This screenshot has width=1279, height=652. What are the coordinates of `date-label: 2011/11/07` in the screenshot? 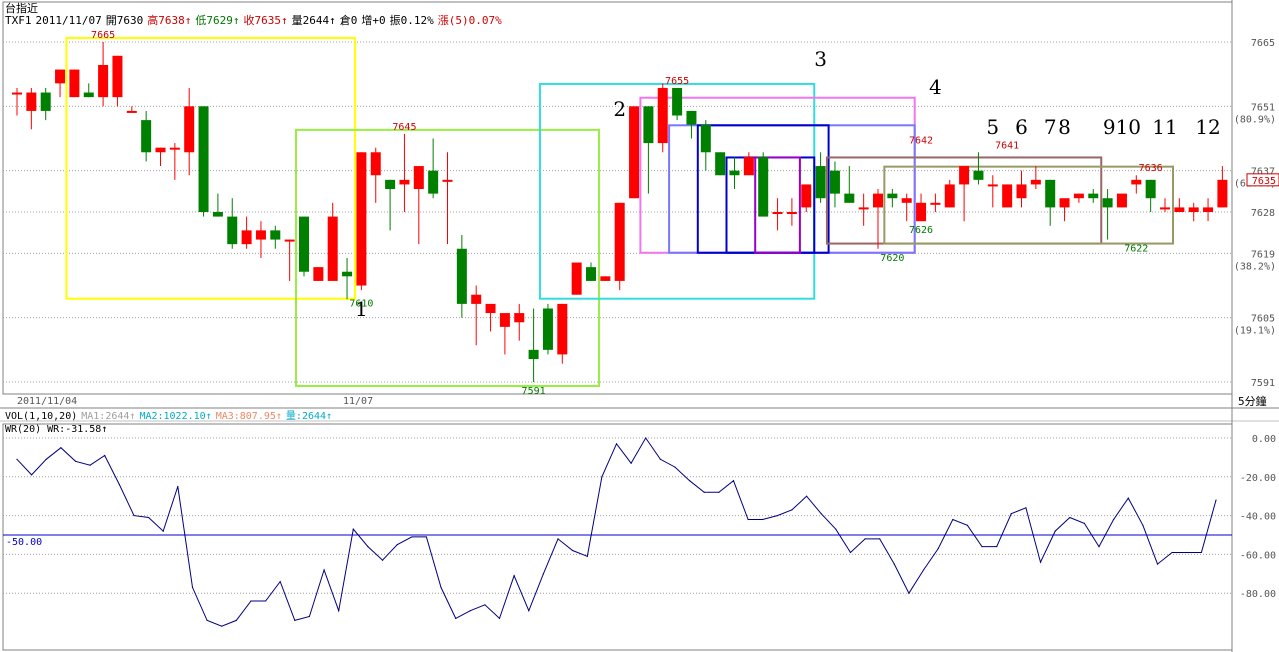 It's located at (68, 20).